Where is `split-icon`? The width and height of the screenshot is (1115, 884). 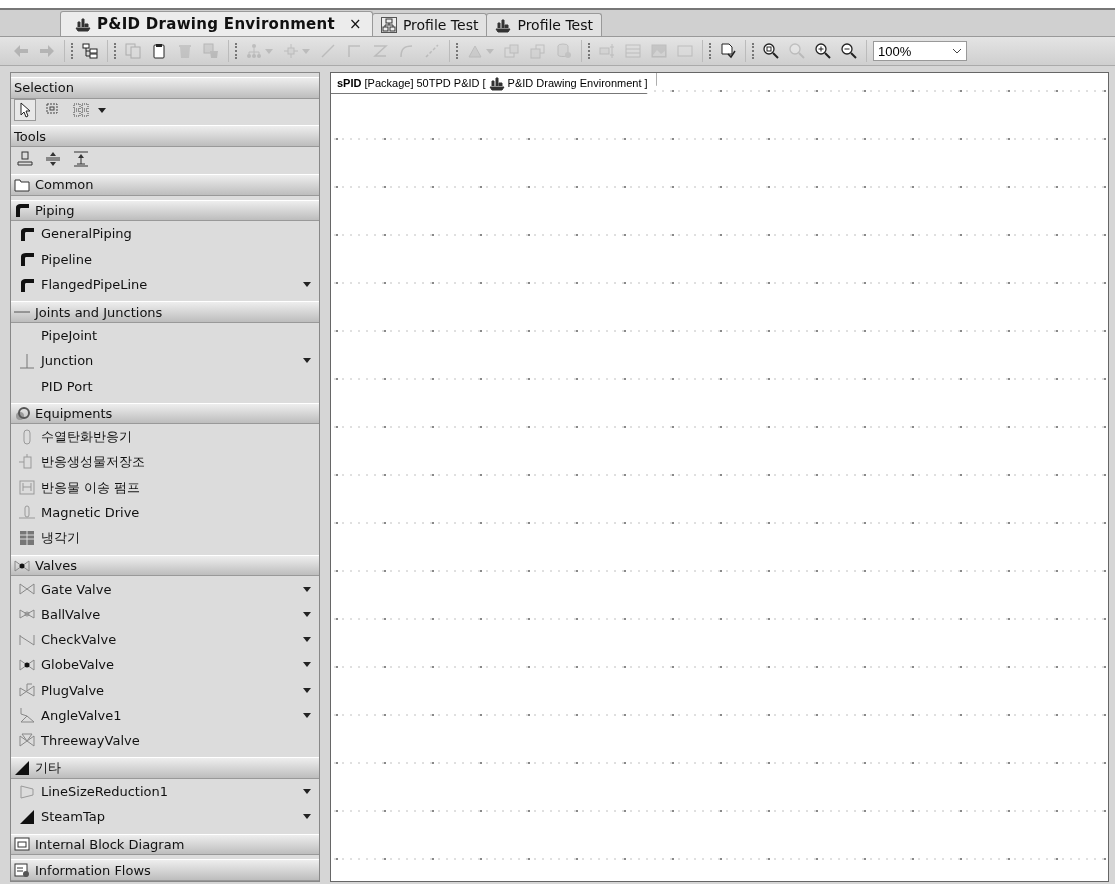
split-icon is located at coordinates (81, 158).